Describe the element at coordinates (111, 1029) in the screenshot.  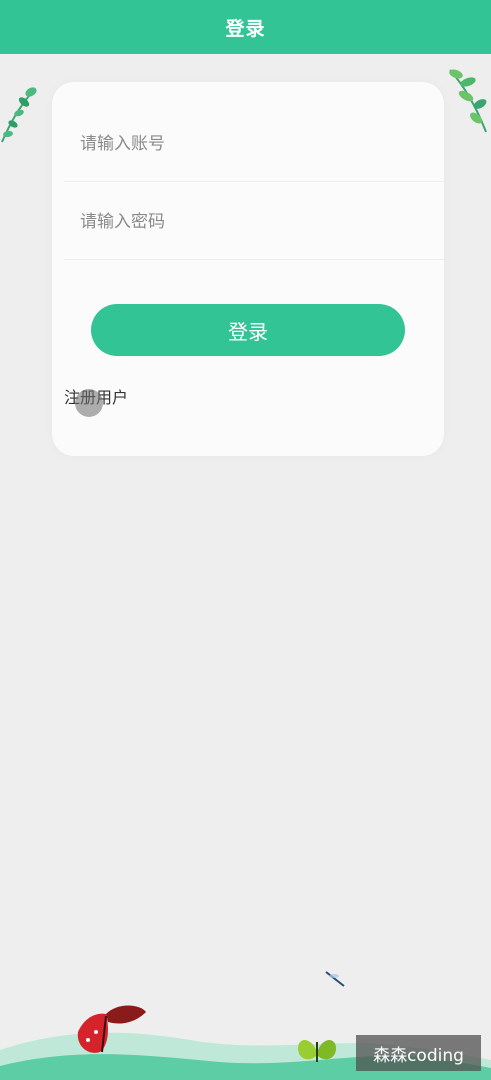
I see `red-butterfly-icon` at that location.